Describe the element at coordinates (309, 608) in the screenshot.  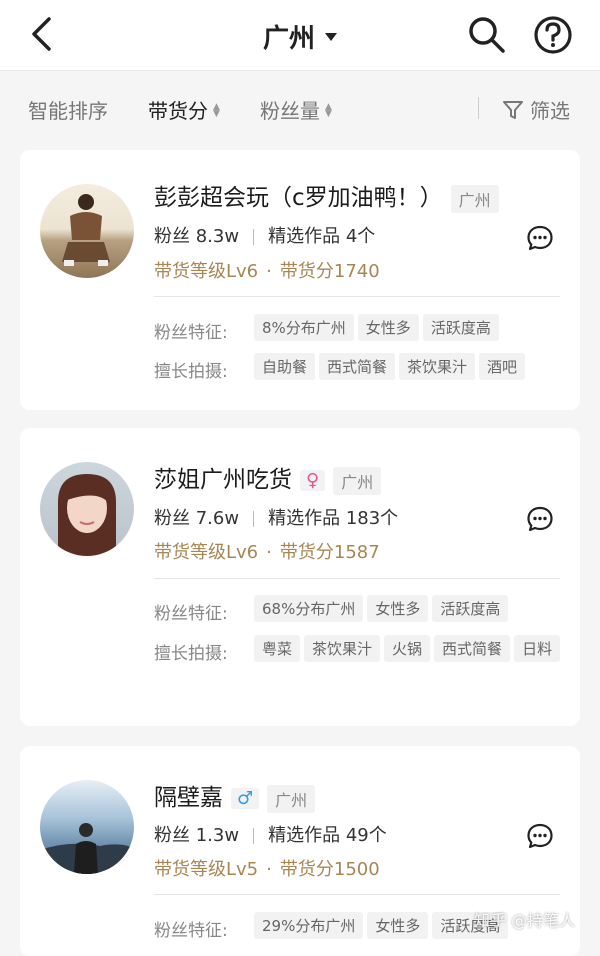
I see `feature-tag: 68%分布广州` at that location.